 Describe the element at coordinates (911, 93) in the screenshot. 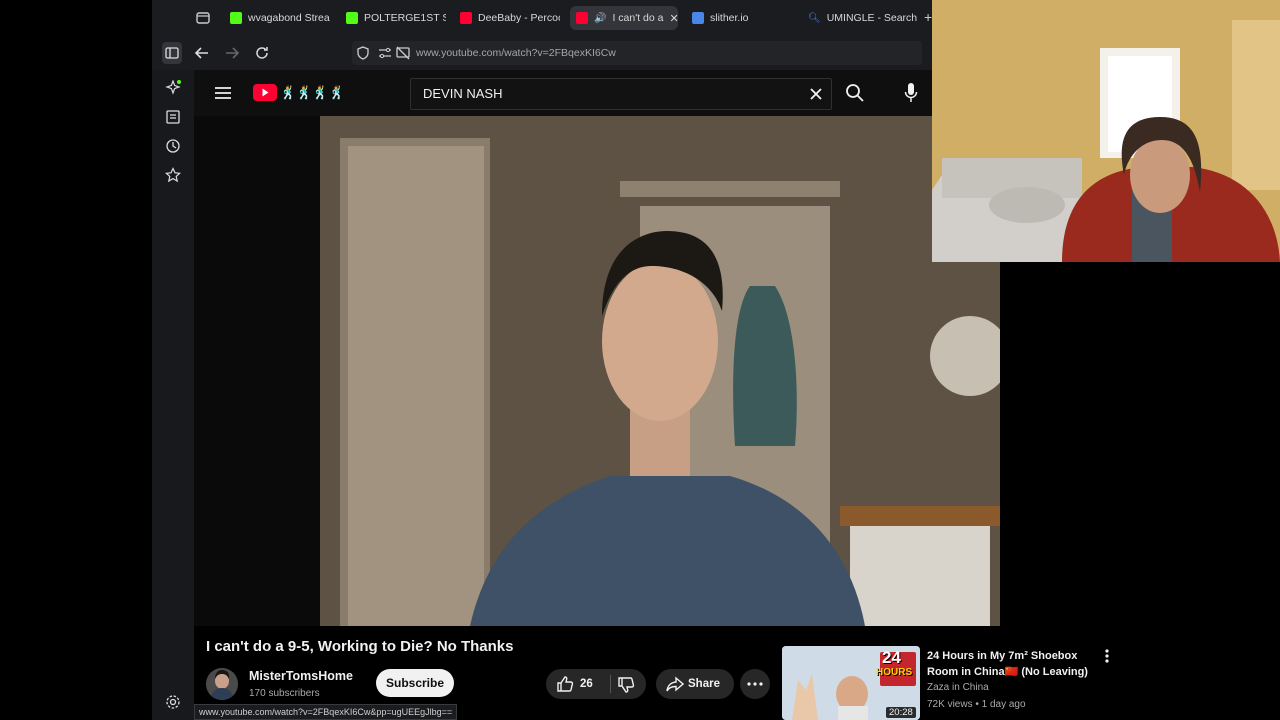

I see `microphone-icon` at that location.